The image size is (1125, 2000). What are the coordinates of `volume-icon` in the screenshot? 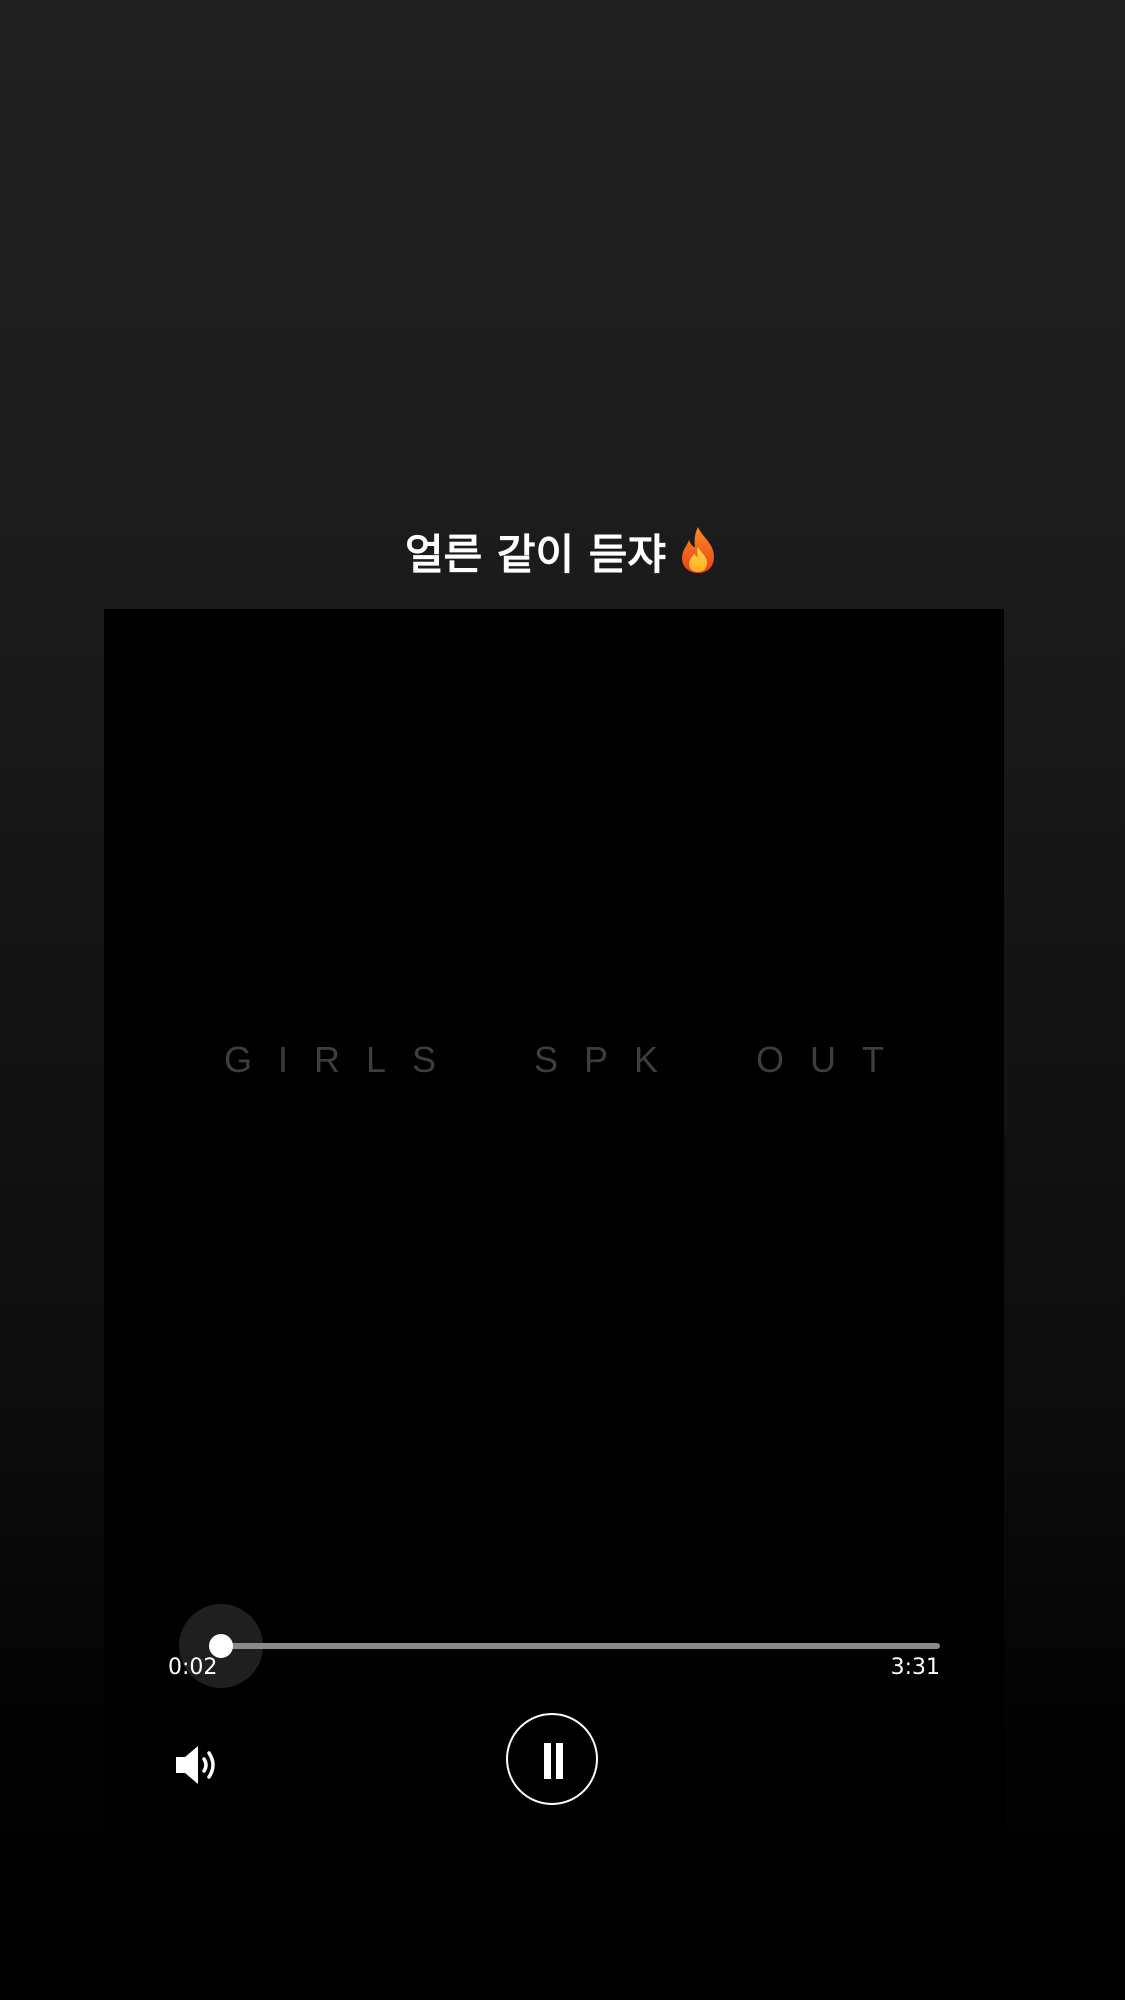 It's located at (198, 1771).